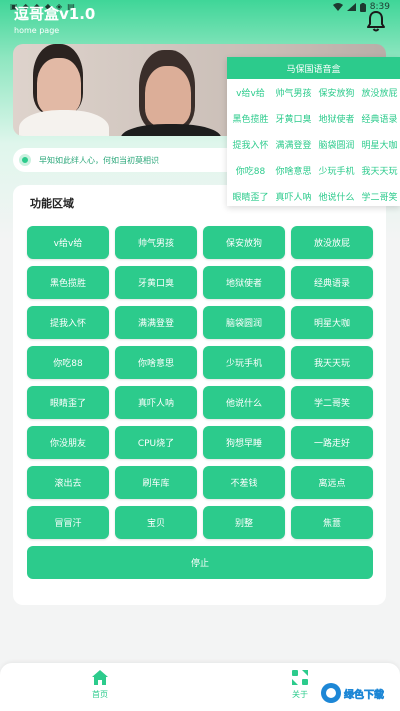 This screenshot has height=711, width=400. I want to click on nav-item-home: 首页, so click(100, 685).